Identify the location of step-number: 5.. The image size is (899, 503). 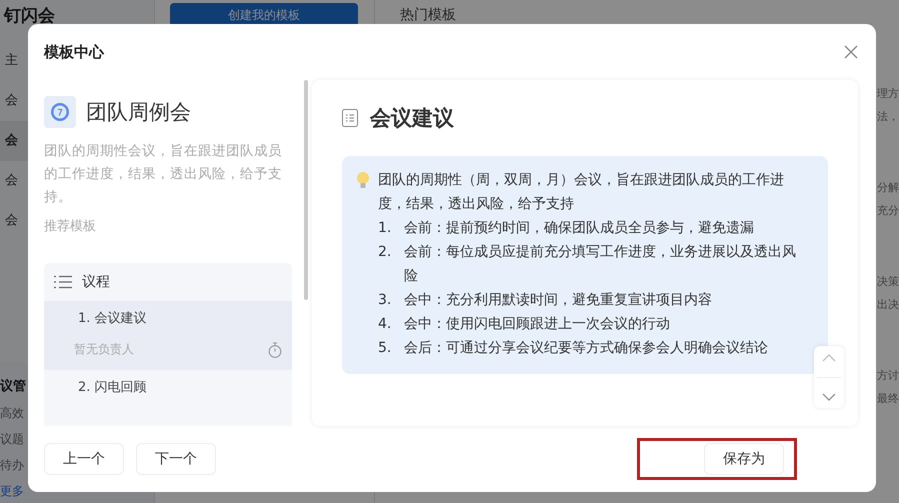
(385, 348).